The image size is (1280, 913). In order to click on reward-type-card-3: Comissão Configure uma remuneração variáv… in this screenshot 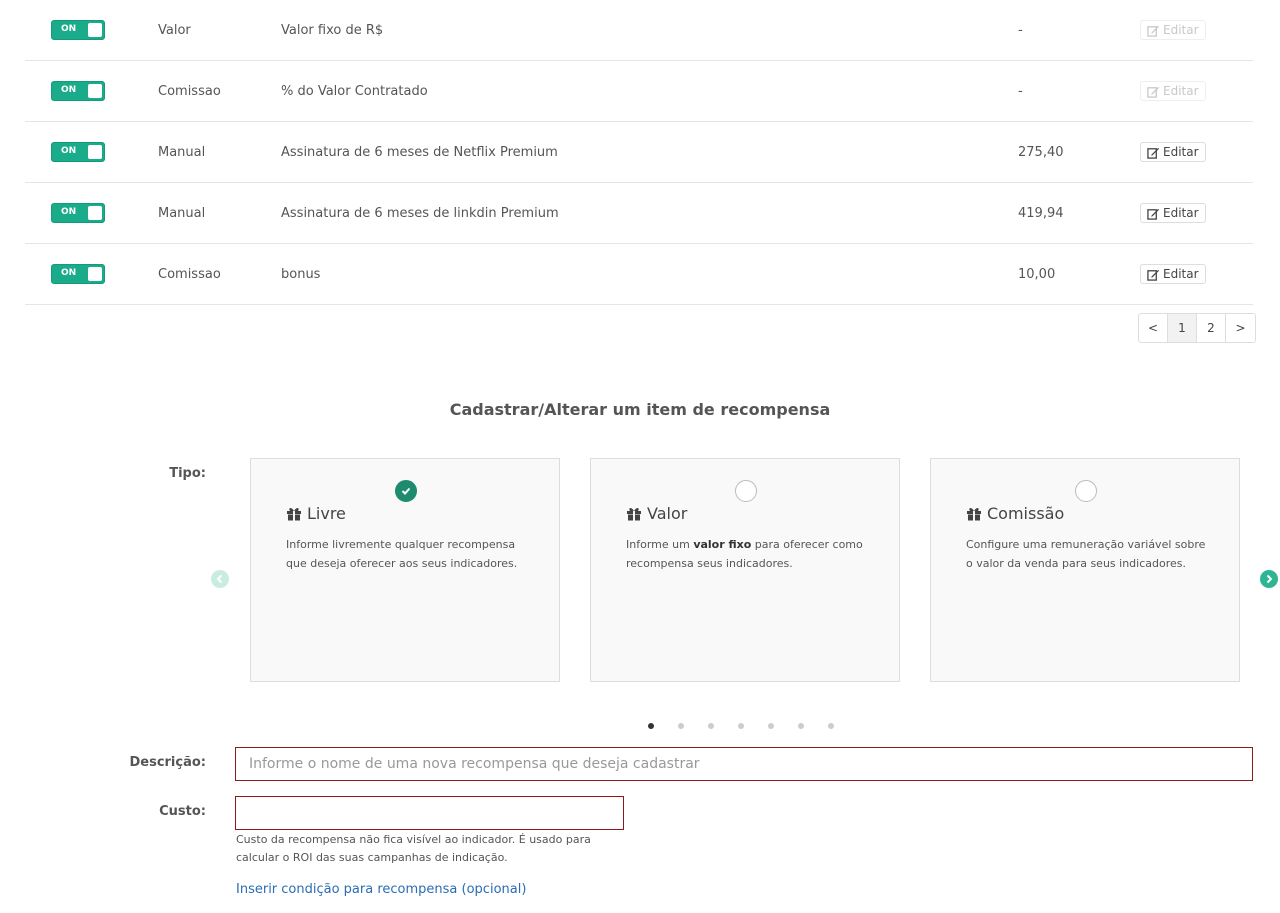, I will do `click(1085, 570)`.